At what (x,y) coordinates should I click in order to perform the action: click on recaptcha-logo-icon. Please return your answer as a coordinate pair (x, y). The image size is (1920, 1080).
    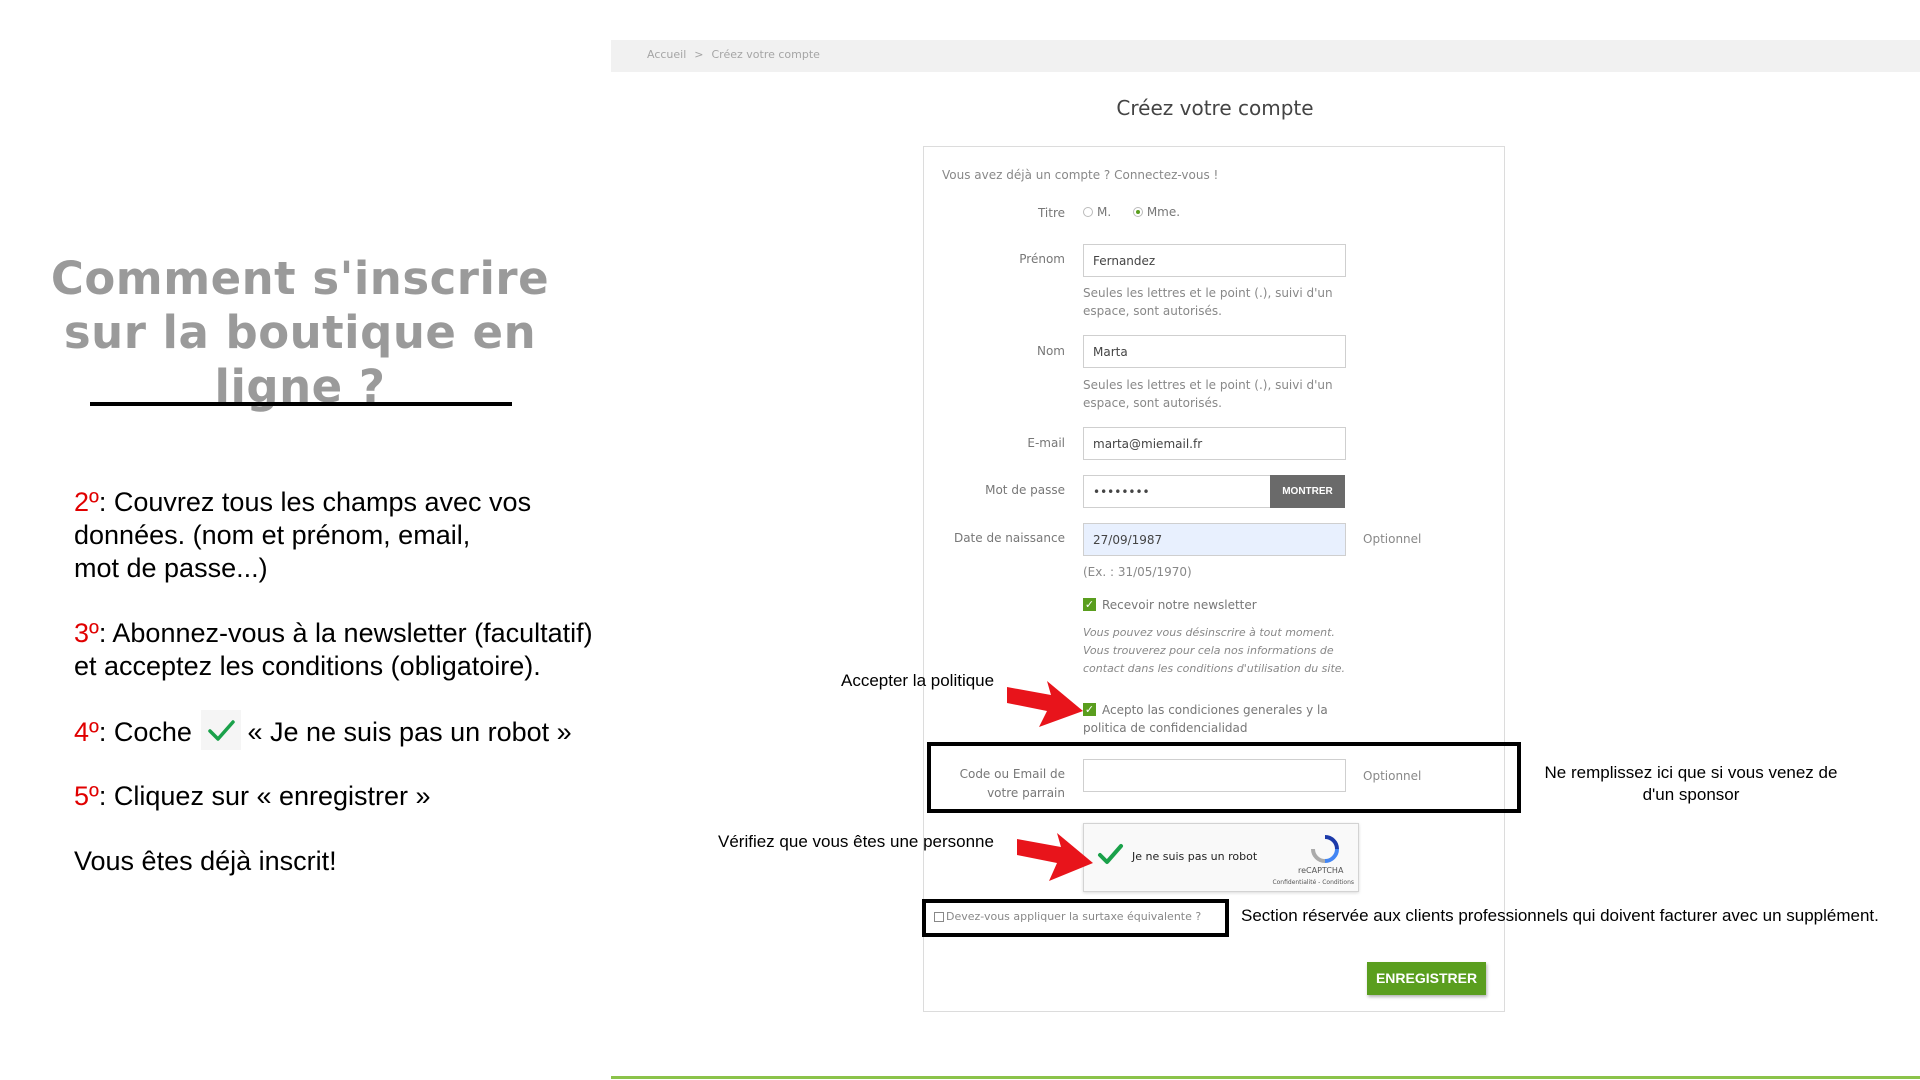
    Looking at the image, I should click on (1325, 851).